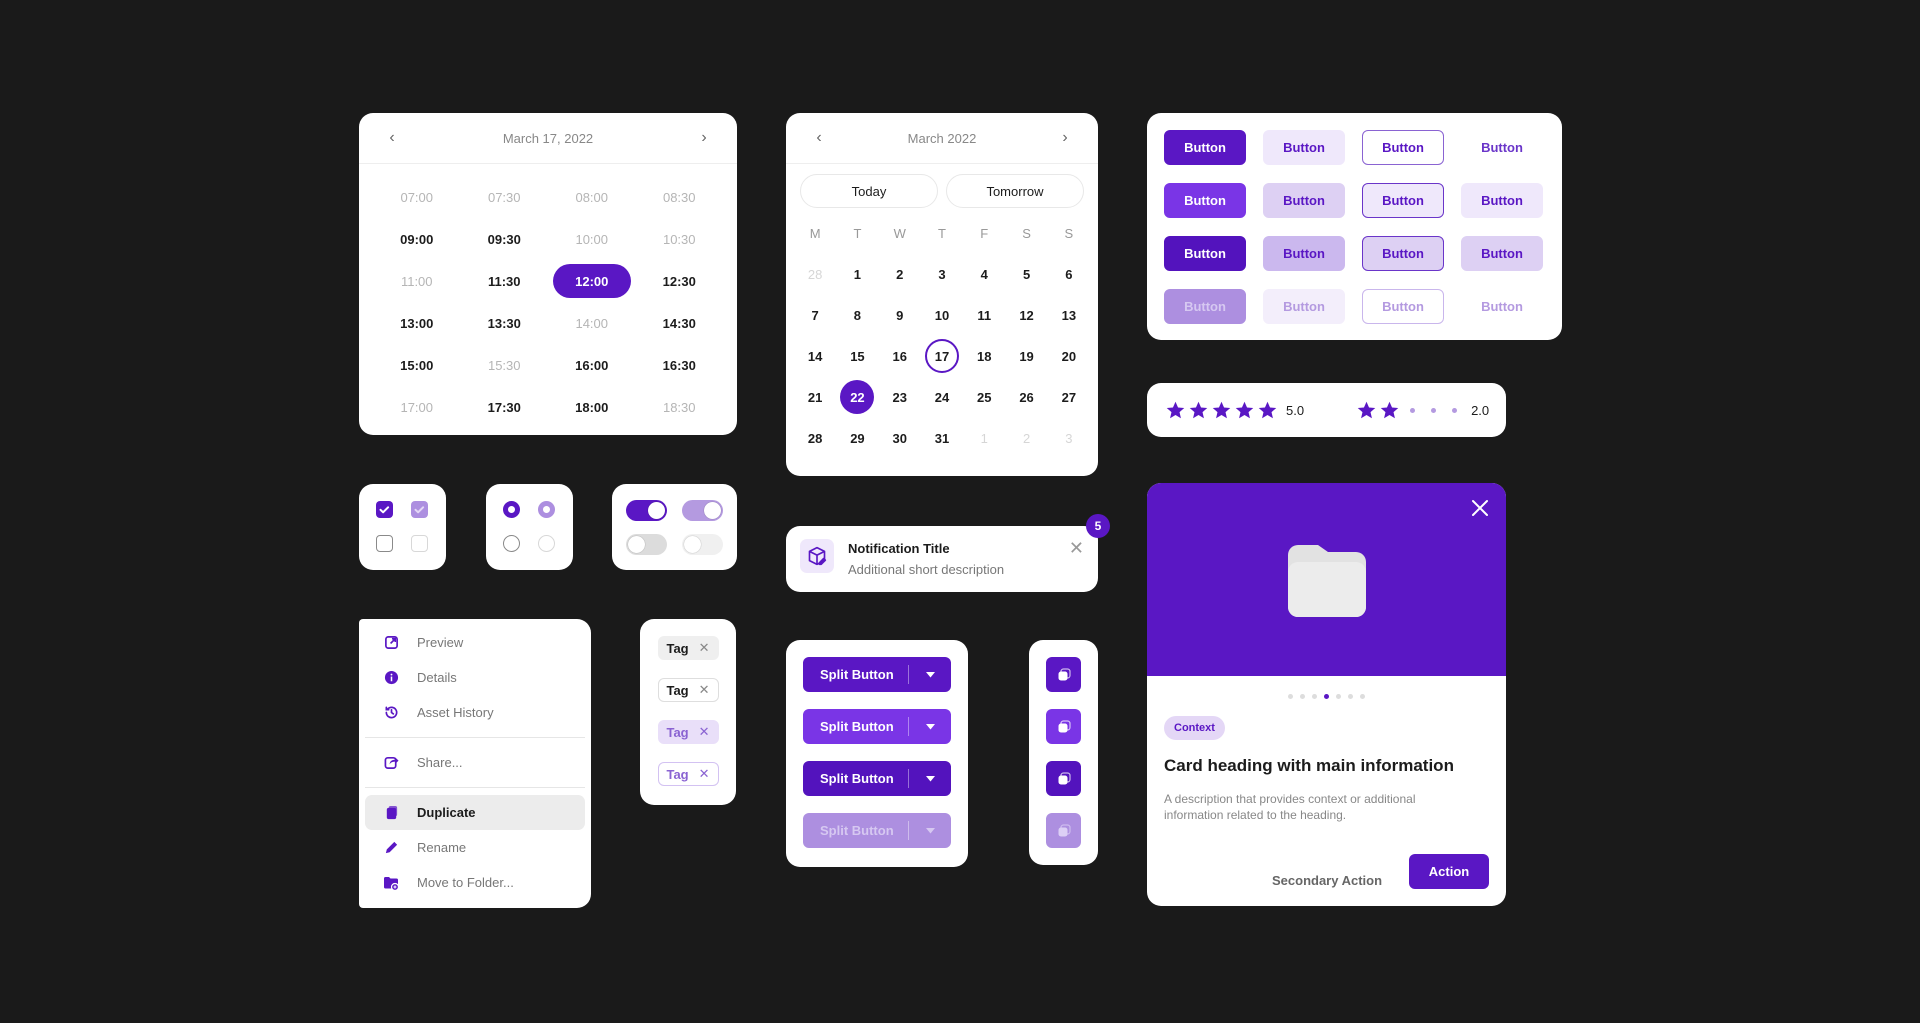  What do you see at coordinates (869, 191) in the screenshot?
I see `today-button: Today` at bounding box center [869, 191].